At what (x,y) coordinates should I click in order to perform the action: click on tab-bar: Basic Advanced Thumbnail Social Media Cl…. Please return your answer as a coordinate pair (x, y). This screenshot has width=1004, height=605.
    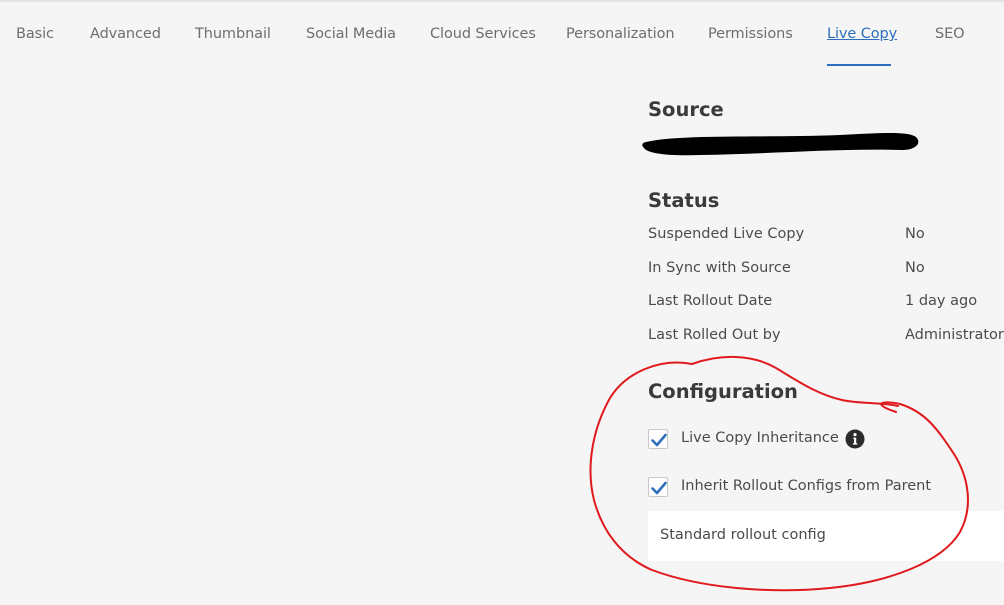
    Looking at the image, I should click on (502, 33).